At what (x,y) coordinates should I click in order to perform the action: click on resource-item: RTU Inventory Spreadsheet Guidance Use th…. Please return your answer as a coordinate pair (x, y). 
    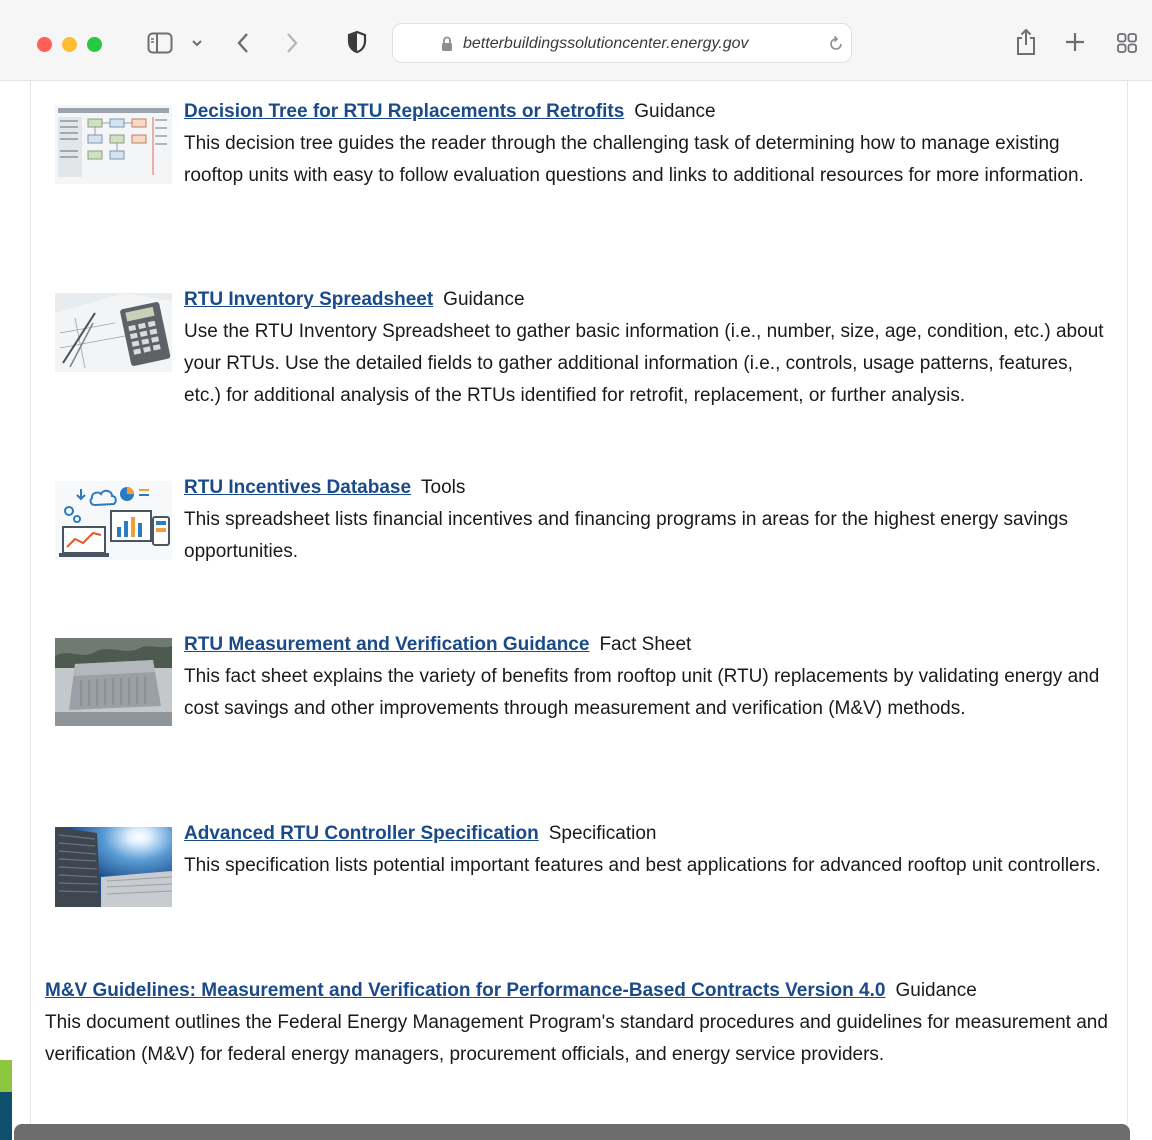
    Looking at the image, I should click on (580, 348).